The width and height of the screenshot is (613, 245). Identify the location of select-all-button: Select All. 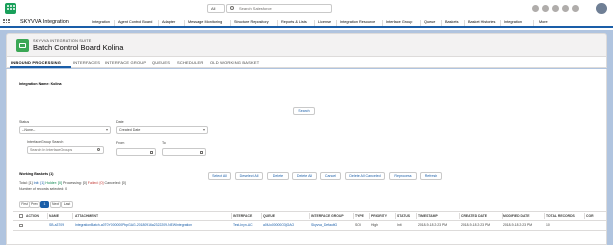
(219, 176).